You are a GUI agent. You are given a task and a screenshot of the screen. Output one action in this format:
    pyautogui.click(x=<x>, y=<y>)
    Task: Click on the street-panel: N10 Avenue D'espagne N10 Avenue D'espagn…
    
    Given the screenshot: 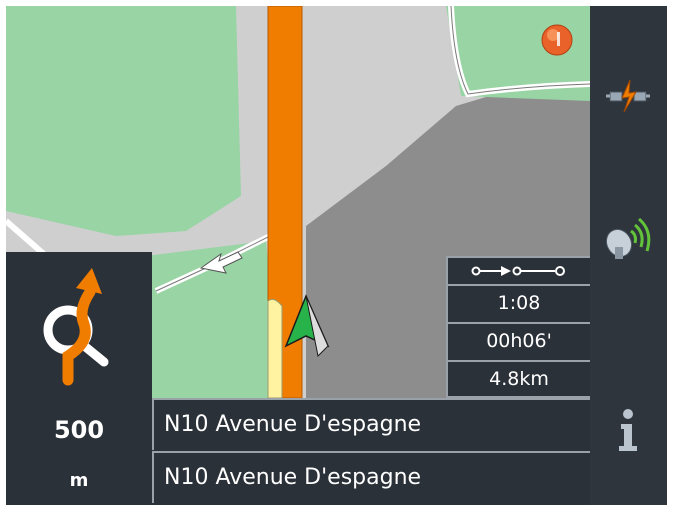 What is the action you would take?
    pyautogui.click(x=371, y=451)
    